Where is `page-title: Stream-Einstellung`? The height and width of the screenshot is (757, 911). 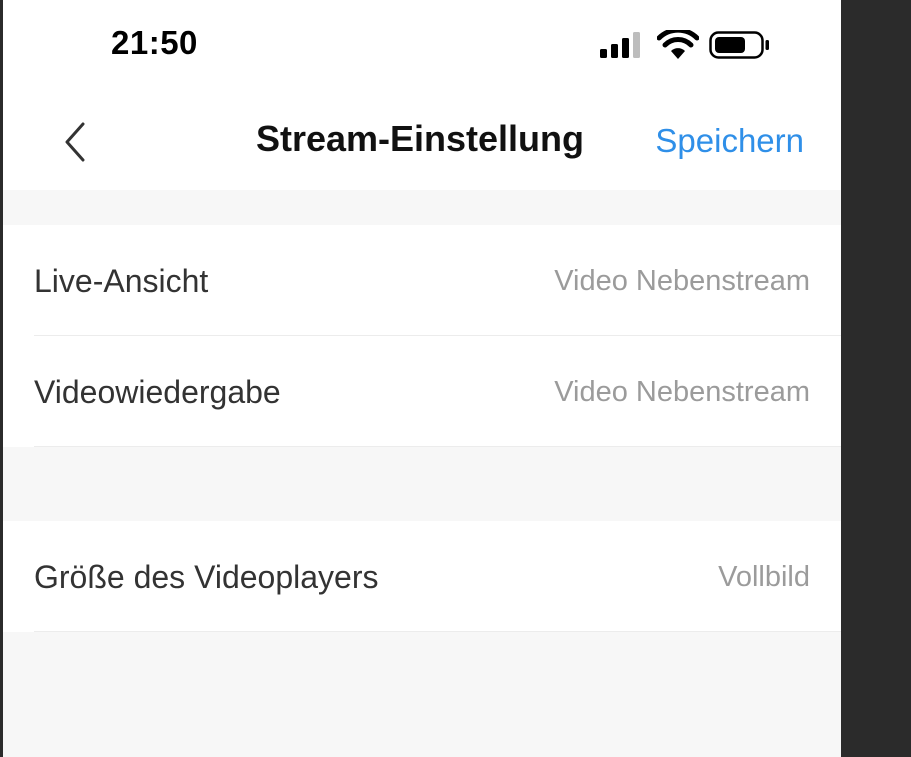 page-title: Stream-Einstellung is located at coordinates (420, 138).